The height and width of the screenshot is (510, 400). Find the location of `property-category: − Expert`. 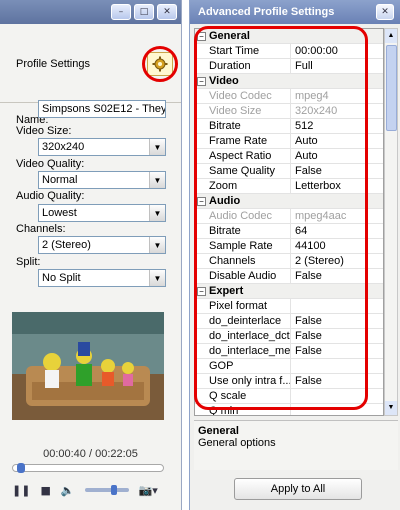

property-category: − Expert is located at coordinates (289, 291).